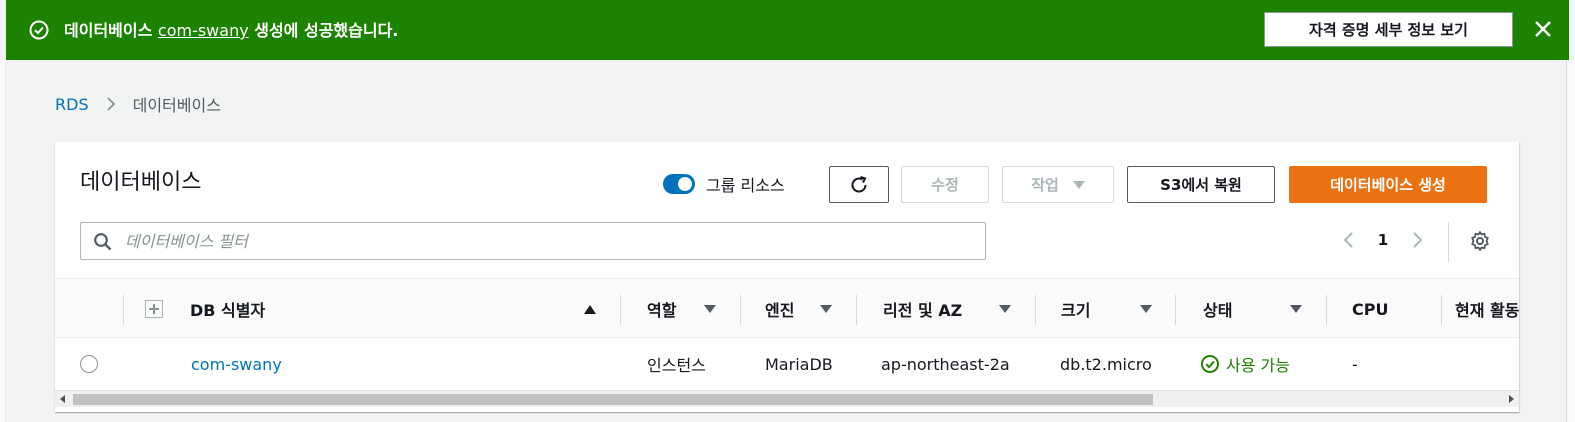  Describe the element at coordinates (3, 241) in the screenshot. I see `left-edge` at that location.